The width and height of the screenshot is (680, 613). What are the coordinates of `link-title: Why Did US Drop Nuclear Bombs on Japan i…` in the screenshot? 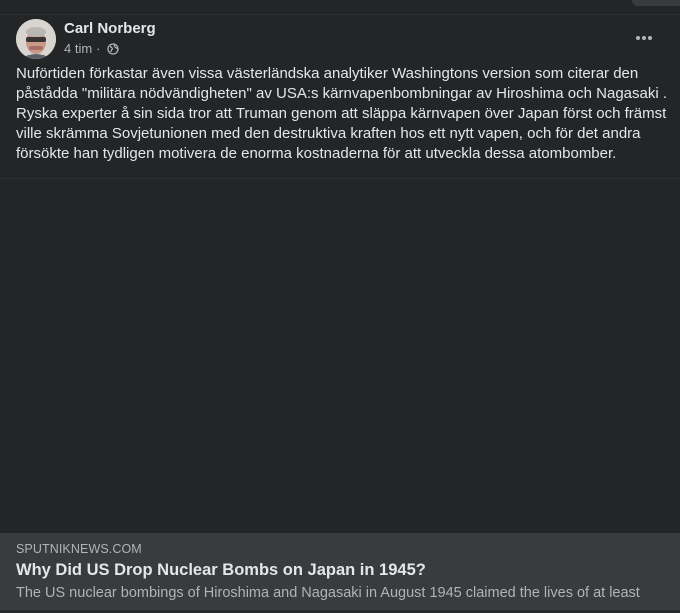 It's located at (221, 570).